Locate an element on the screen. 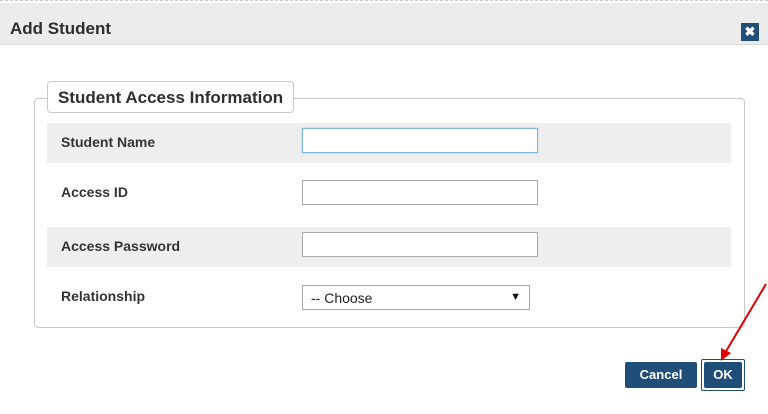 The height and width of the screenshot is (414, 768). access-id-row: Access ID is located at coordinates (389, 193).